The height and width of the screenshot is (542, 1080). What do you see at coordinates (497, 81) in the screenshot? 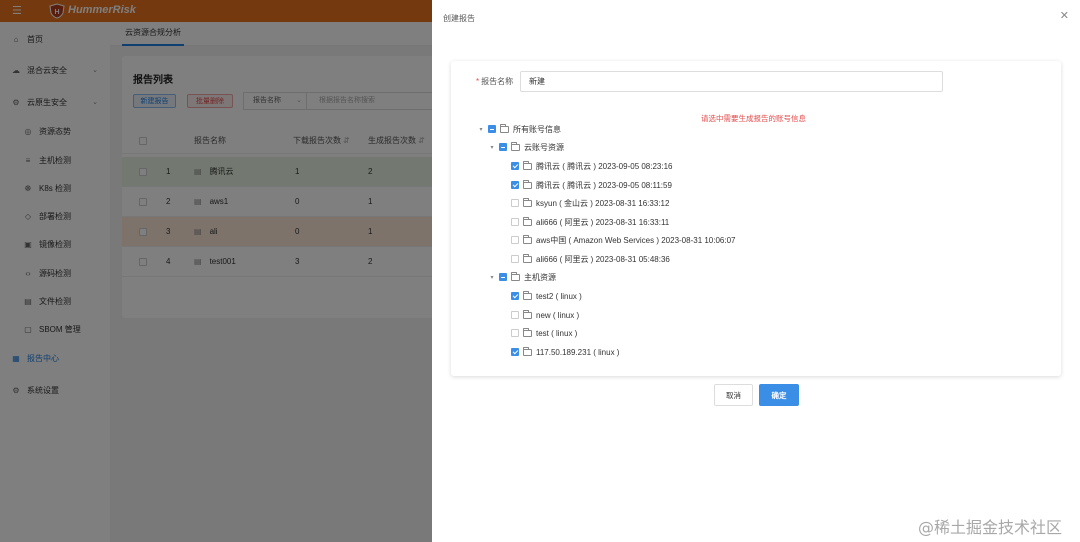
I see `report-name-label-text: 报告名称` at bounding box center [497, 81].